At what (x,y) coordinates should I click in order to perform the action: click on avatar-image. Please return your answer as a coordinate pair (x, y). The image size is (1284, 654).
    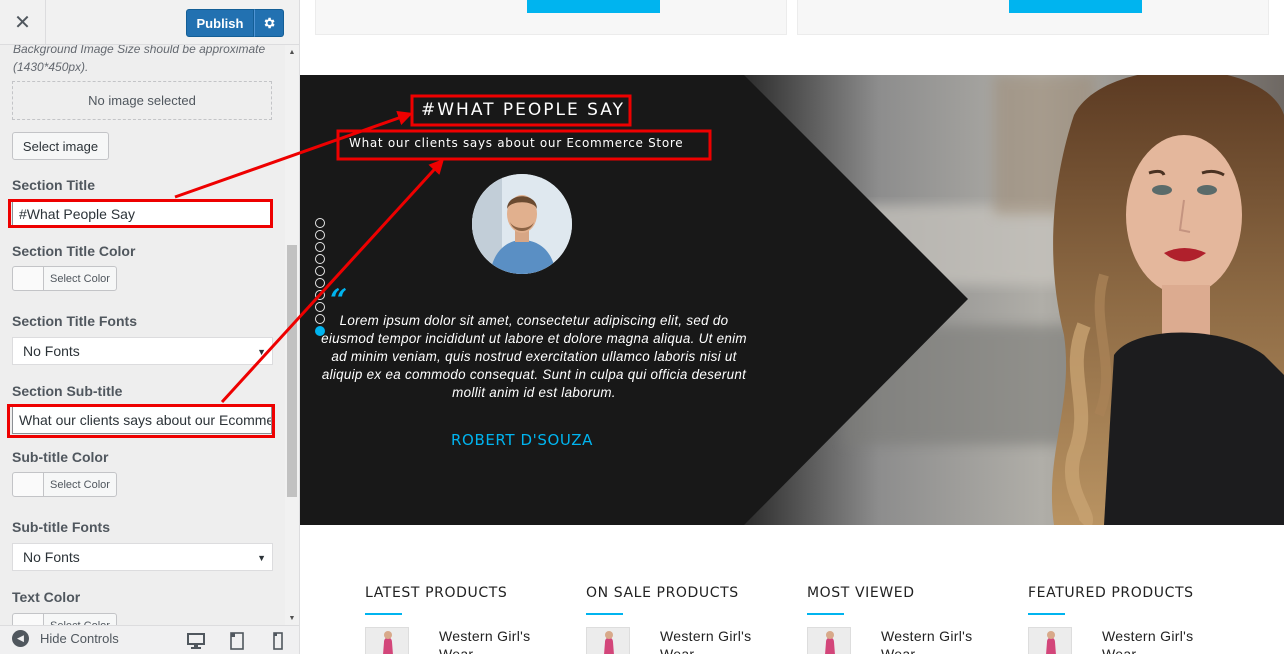
    Looking at the image, I should click on (522, 224).